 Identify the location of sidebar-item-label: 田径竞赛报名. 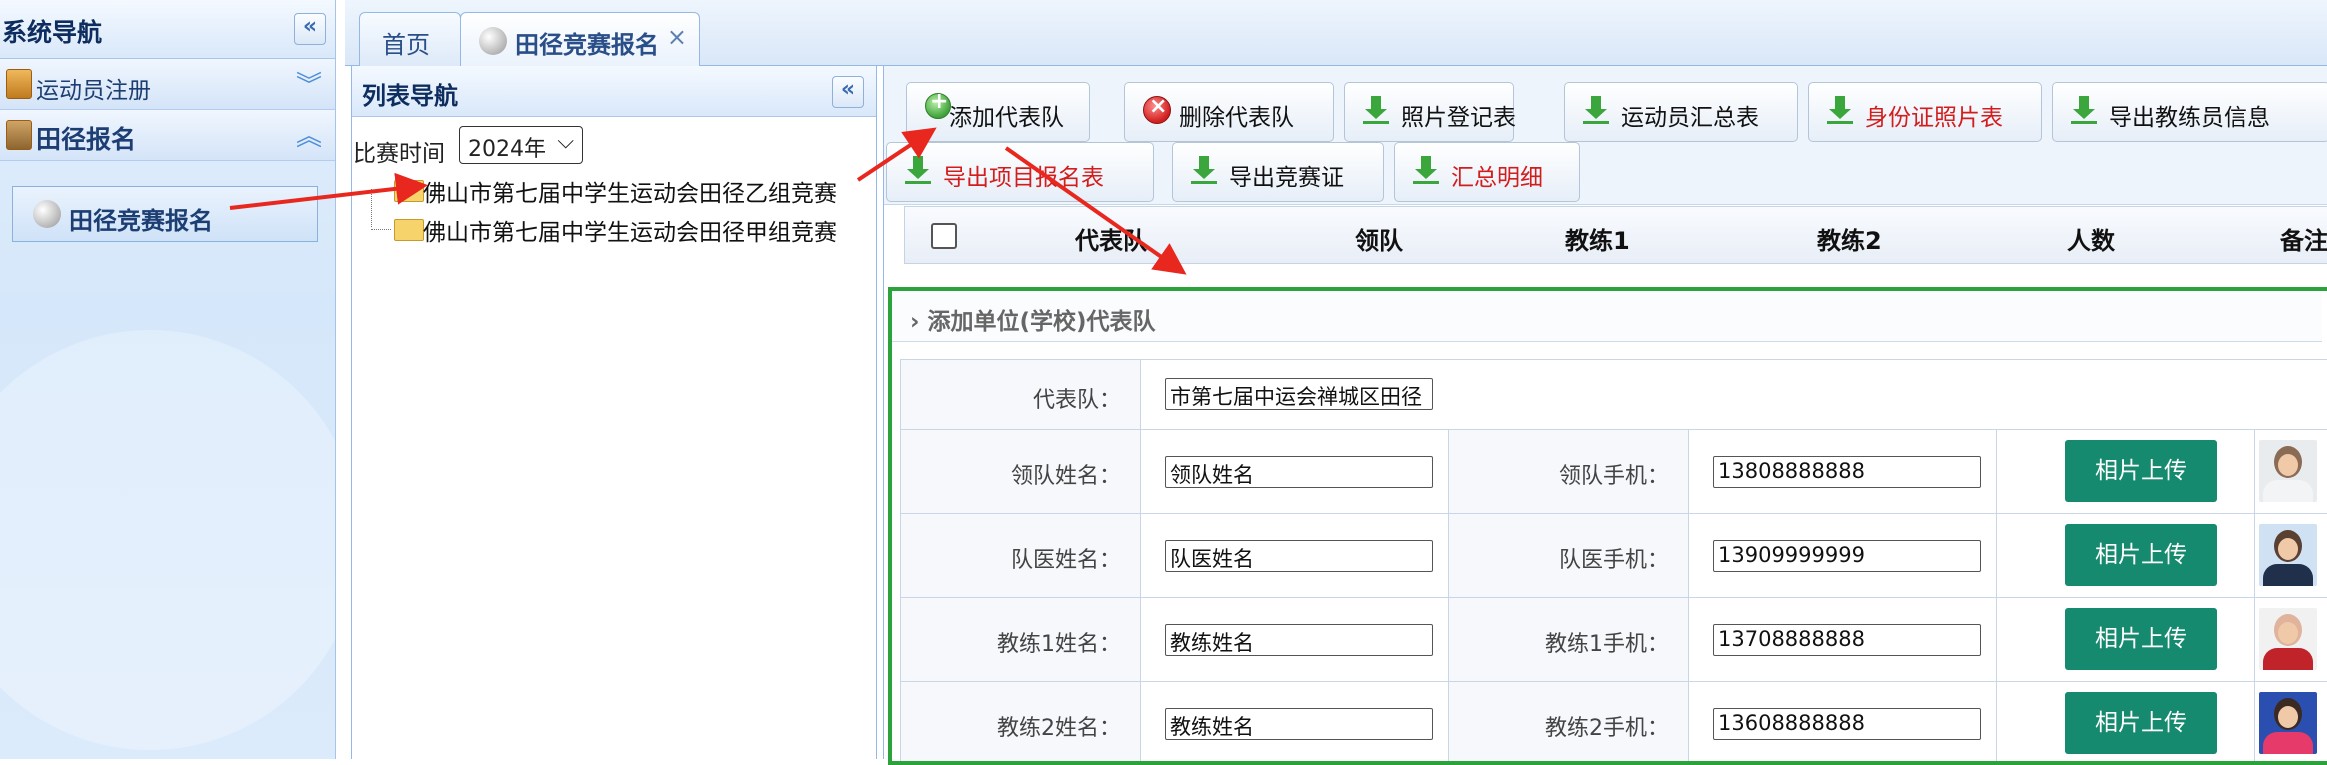
(141, 221).